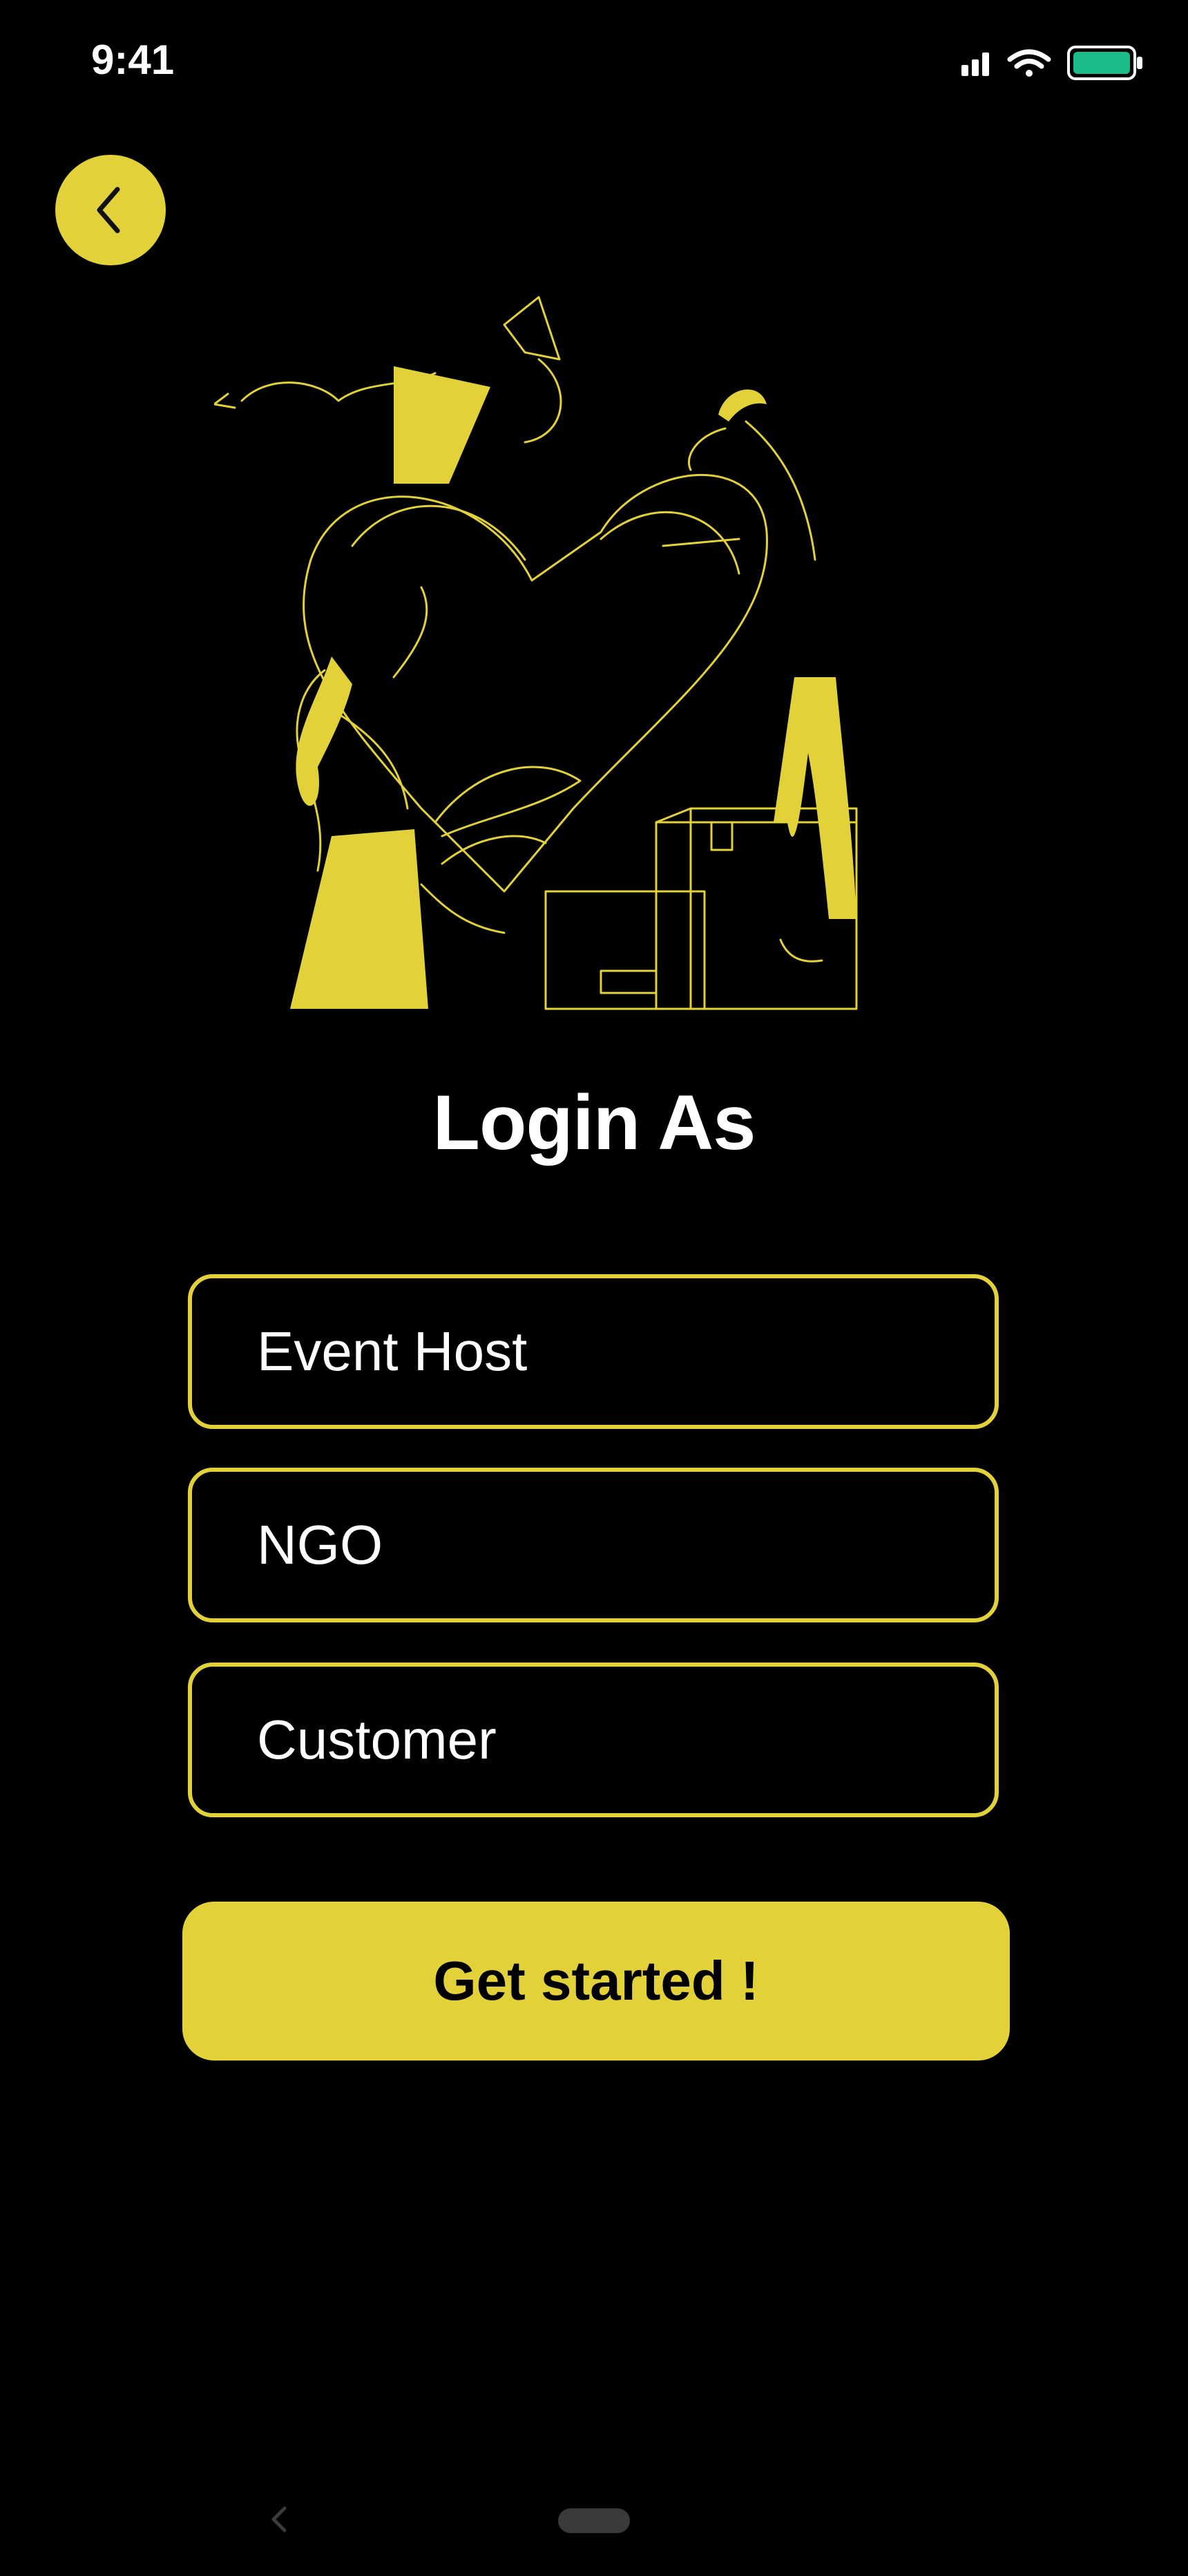 The image size is (1188, 2576). What do you see at coordinates (625, 950) in the screenshot?
I see `box-small` at bounding box center [625, 950].